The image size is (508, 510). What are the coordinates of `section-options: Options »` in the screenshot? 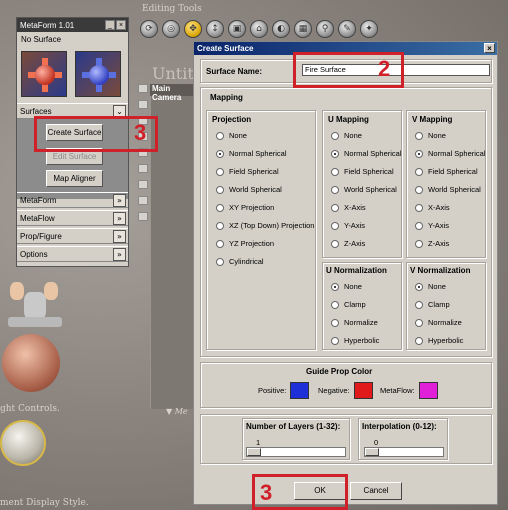 It's located at (72, 254).